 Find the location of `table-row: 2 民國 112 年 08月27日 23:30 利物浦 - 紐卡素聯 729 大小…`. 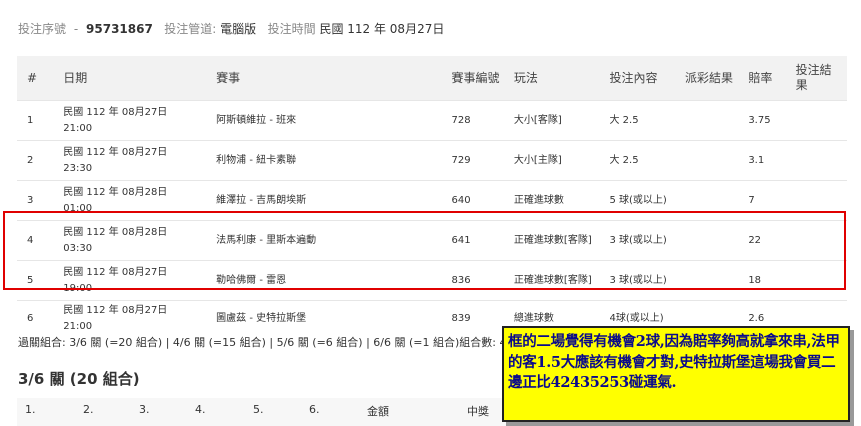

table-row: 2 民國 112 年 08月27日 23:30 利物浦 - 紐卡素聯 729 大小… is located at coordinates (432, 160).